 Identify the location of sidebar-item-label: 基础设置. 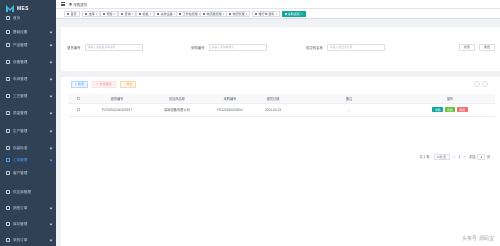
(20, 31).